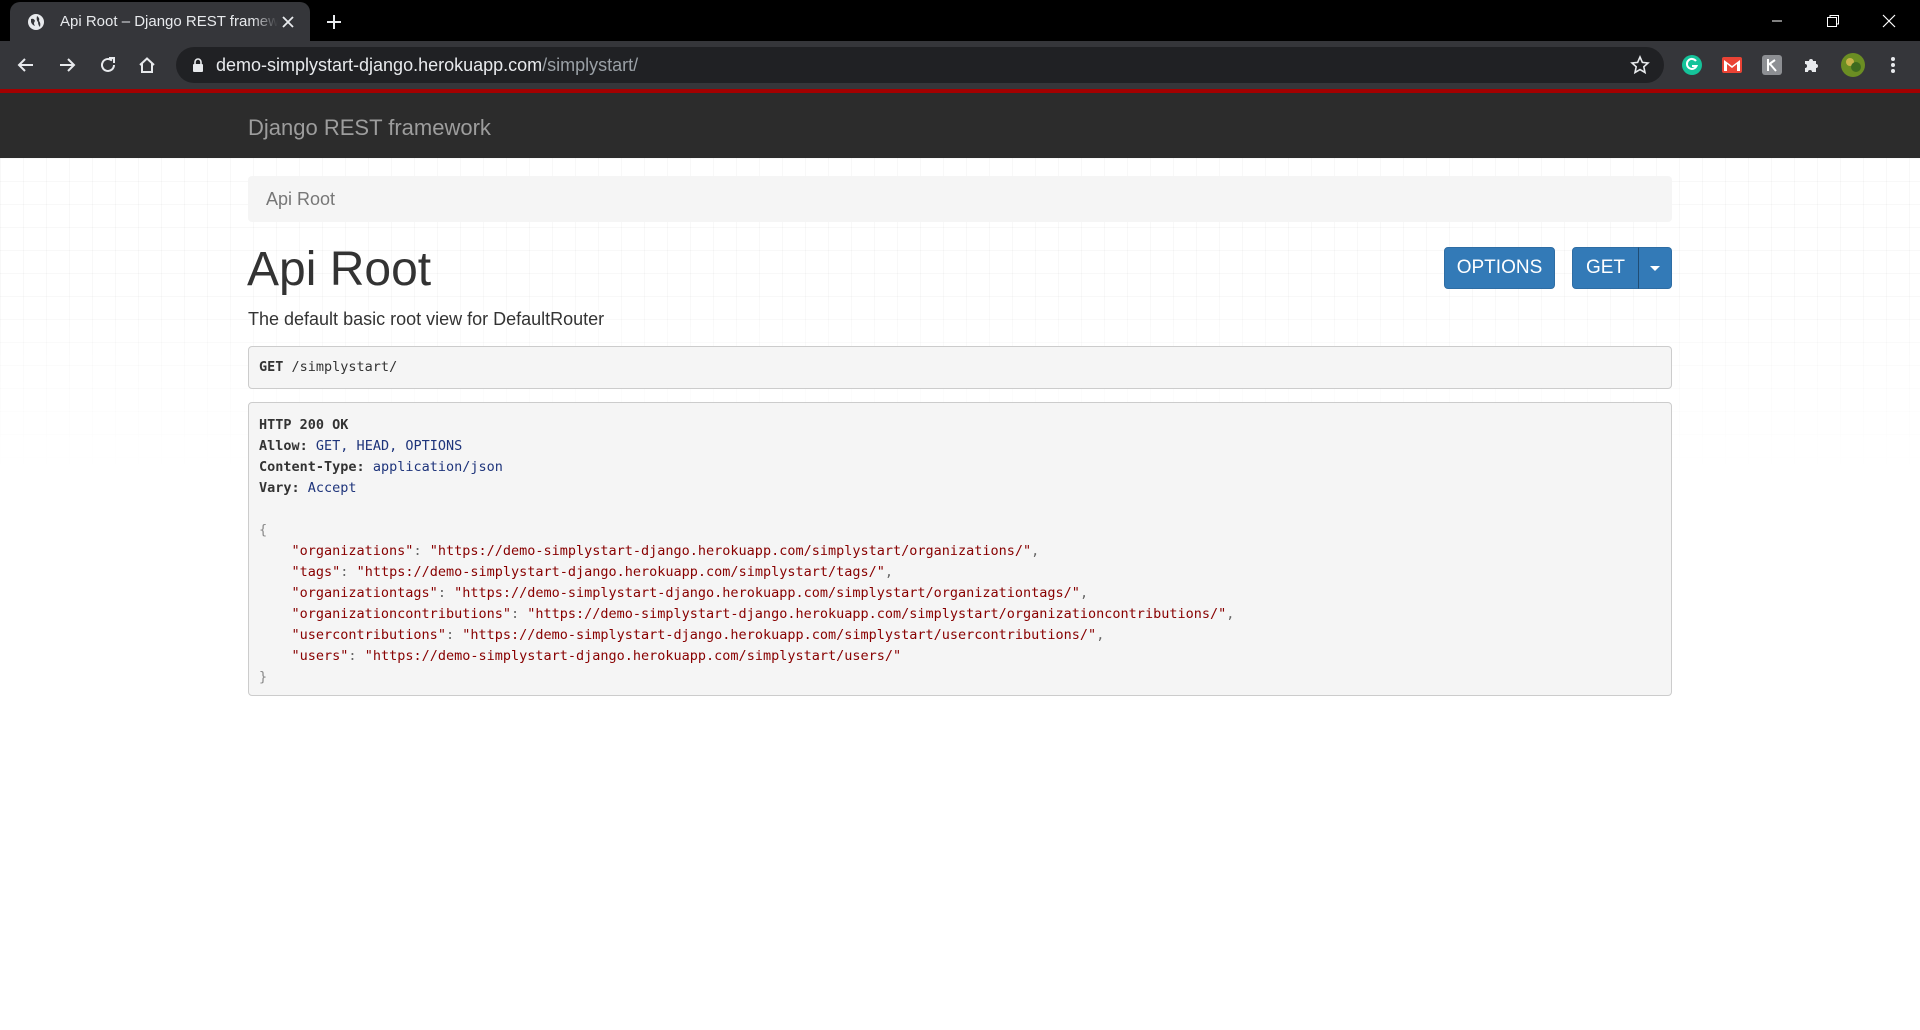 Image resolution: width=1920 pixels, height=1030 pixels. Describe the element at coordinates (169, 21) in the screenshot. I see `tab-title: Api Root – Django REST framework` at that location.